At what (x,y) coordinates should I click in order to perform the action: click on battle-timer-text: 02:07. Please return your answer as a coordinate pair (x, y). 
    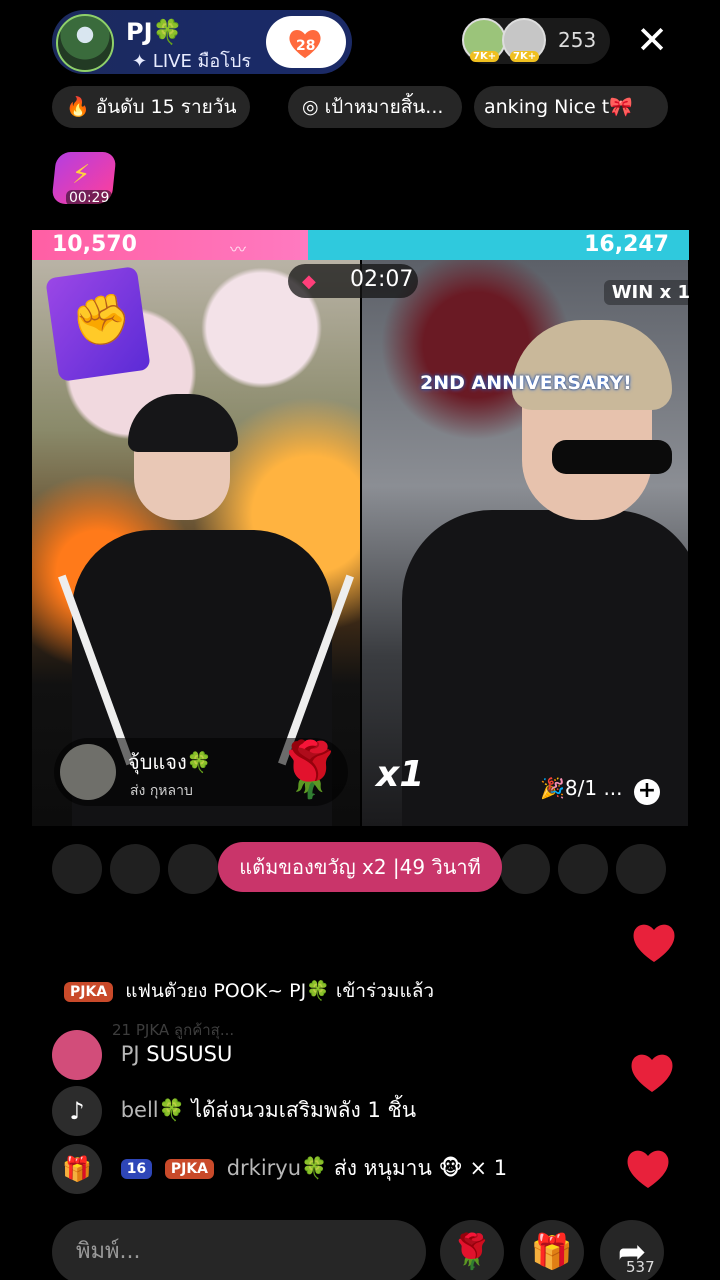
    Looking at the image, I should click on (382, 279).